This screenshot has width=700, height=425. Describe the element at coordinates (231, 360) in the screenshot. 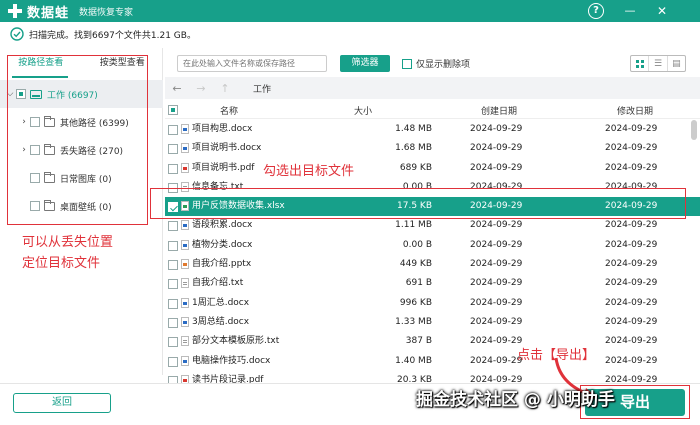

I see `file-name: 电脑操作技巧.docx` at that location.